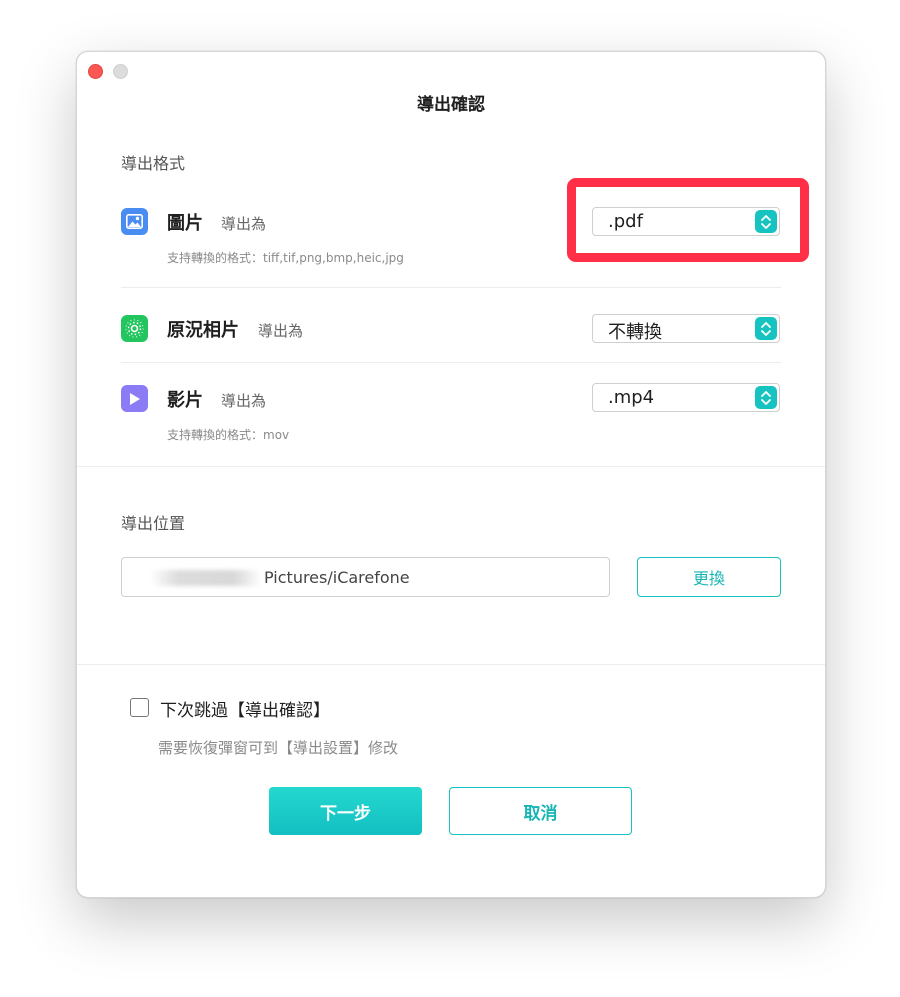 The height and width of the screenshot is (997, 900). What do you see at coordinates (540, 811) in the screenshot?
I see `cancel-button: 取消` at bounding box center [540, 811].